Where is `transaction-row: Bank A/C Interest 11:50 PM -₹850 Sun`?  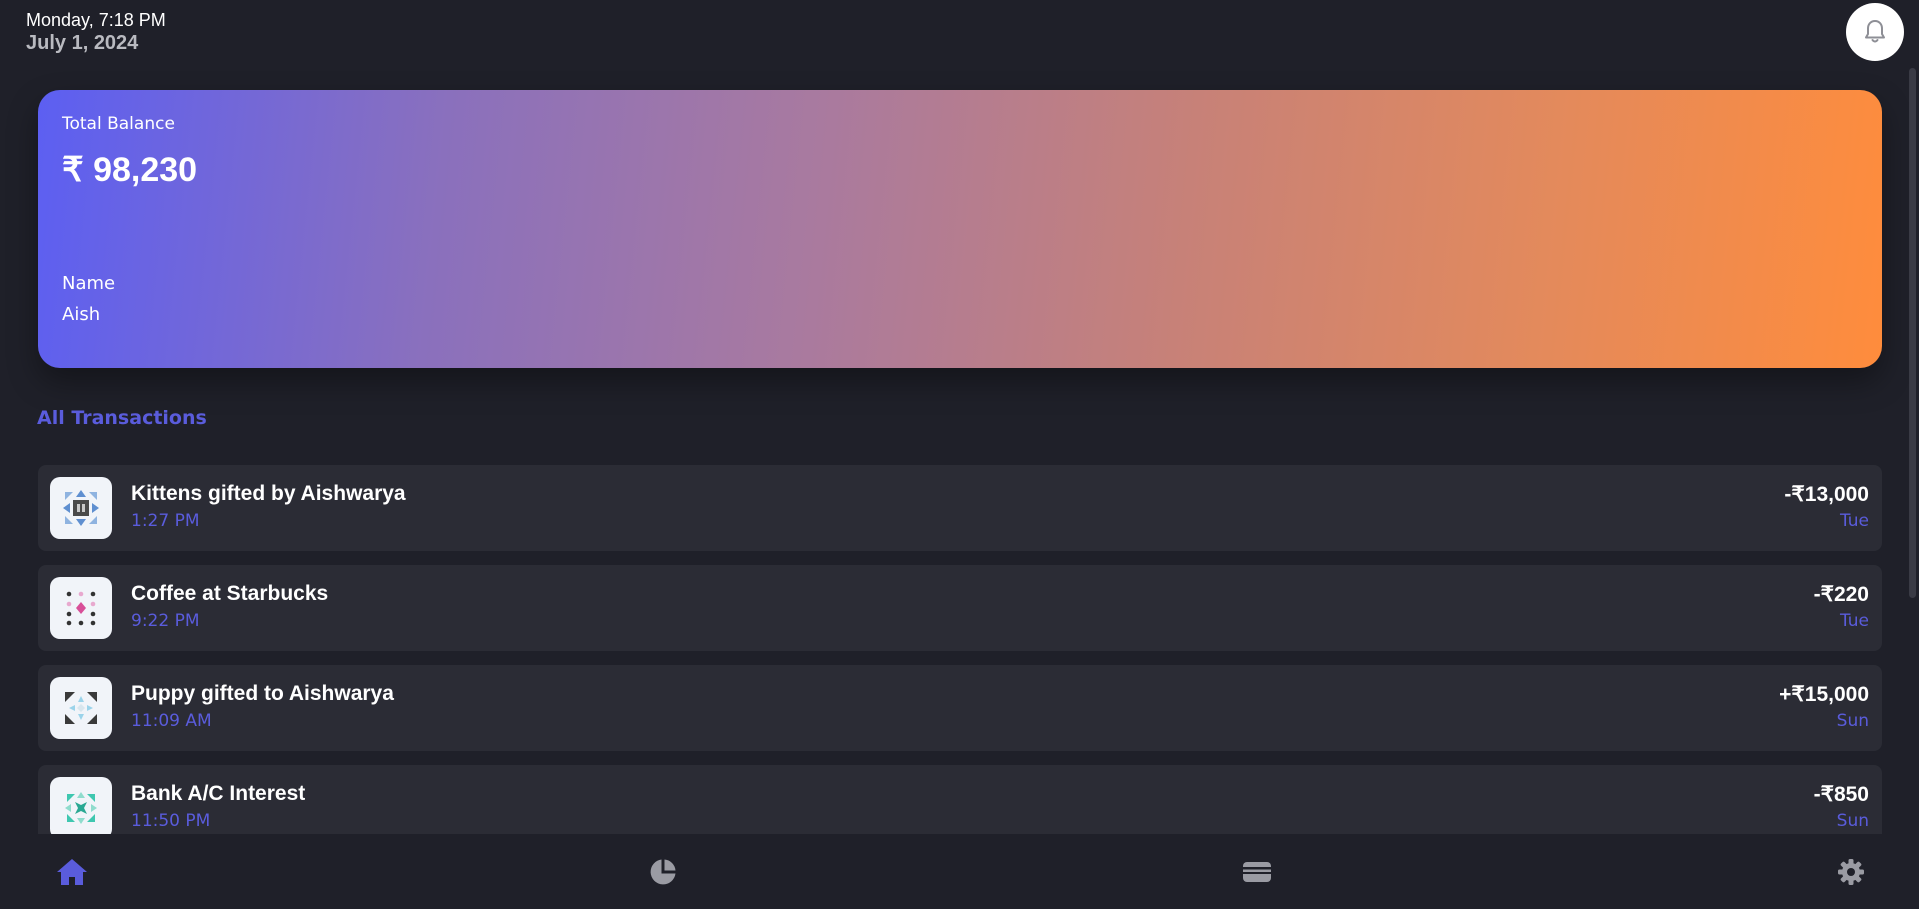
transaction-row: Bank A/C Interest 11:50 PM -₹850 Sun is located at coordinates (960, 799).